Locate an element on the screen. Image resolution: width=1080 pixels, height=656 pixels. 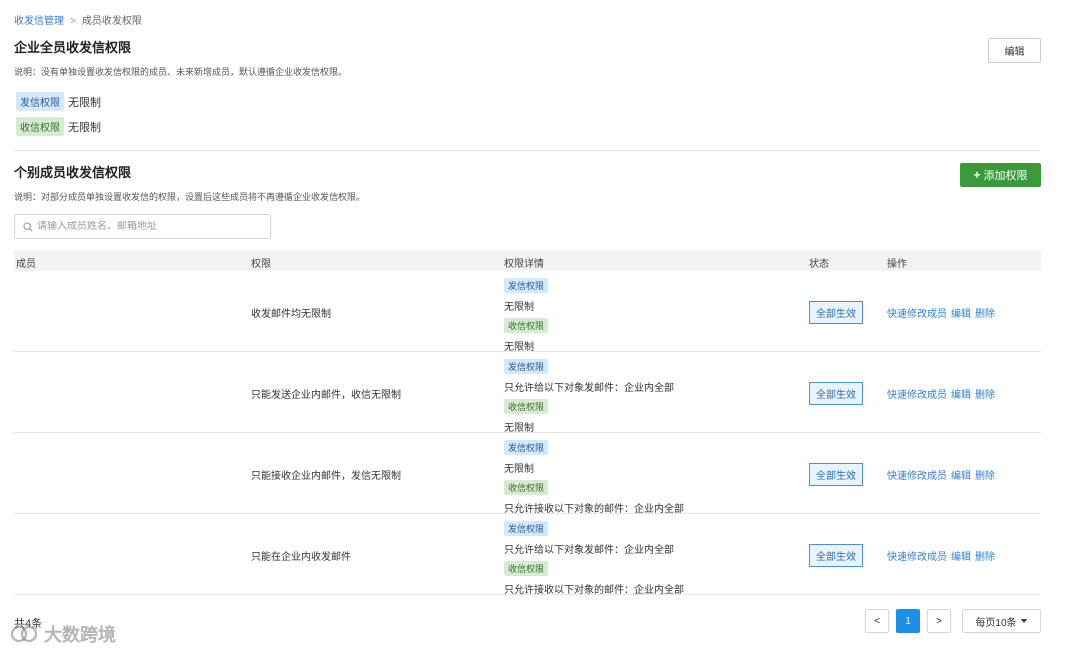
search-icon is located at coordinates (28, 226).